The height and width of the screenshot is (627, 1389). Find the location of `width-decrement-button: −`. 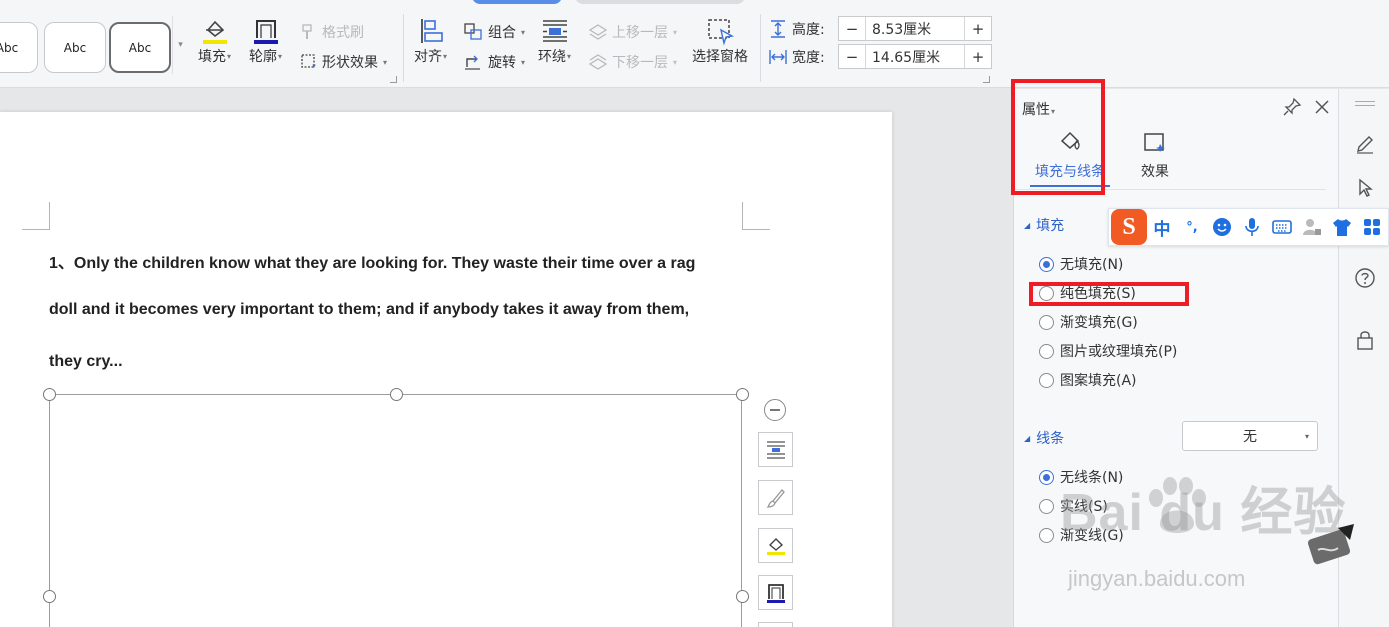

width-decrement-button: − is located at coordinates (852, 56).